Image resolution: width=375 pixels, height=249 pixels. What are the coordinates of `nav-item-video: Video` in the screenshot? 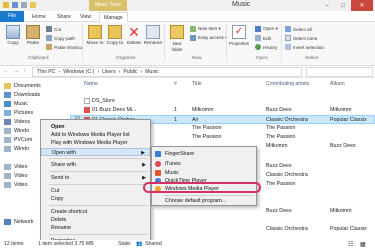 It's located at (15, 166).